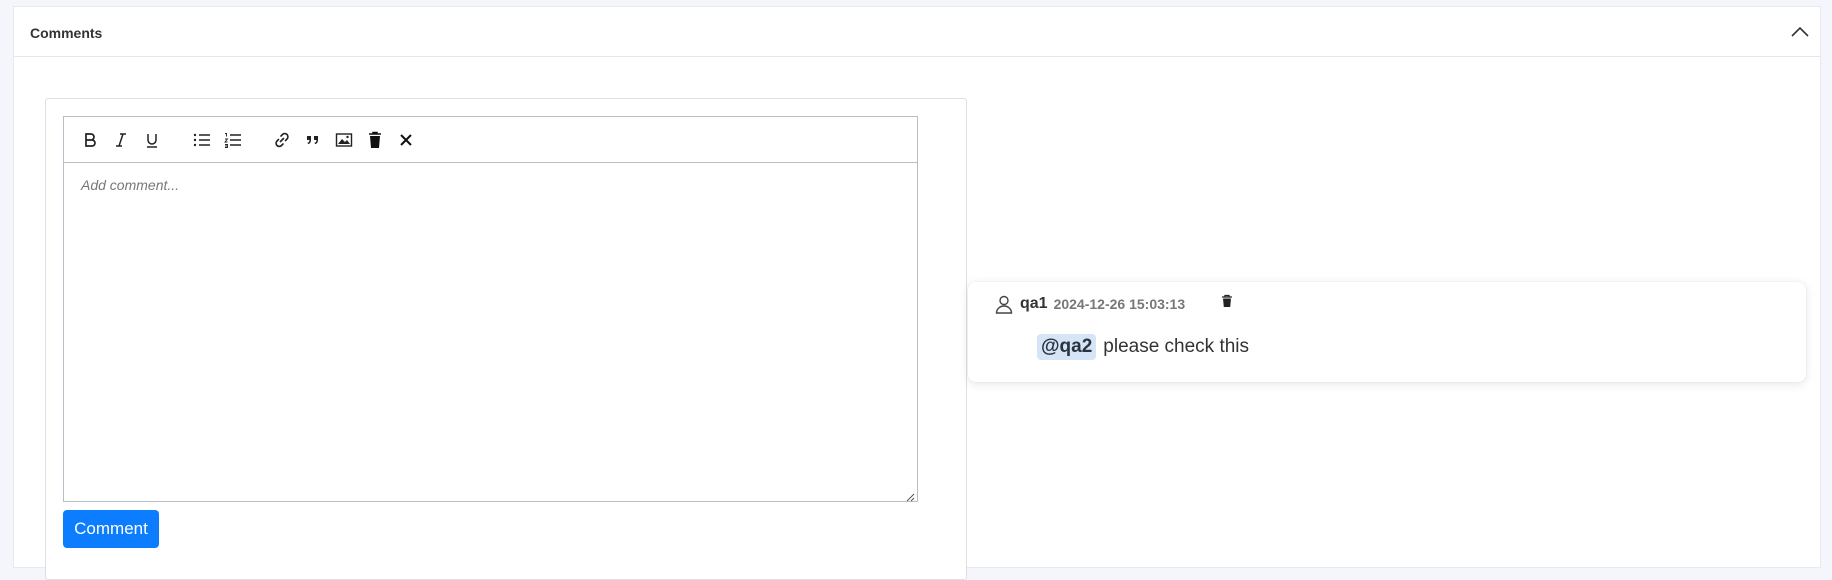  What do you see at coordinates (1176, 346) in the screenshot?
I see `comment-text: please check this` at bounding box center [1176, 346].